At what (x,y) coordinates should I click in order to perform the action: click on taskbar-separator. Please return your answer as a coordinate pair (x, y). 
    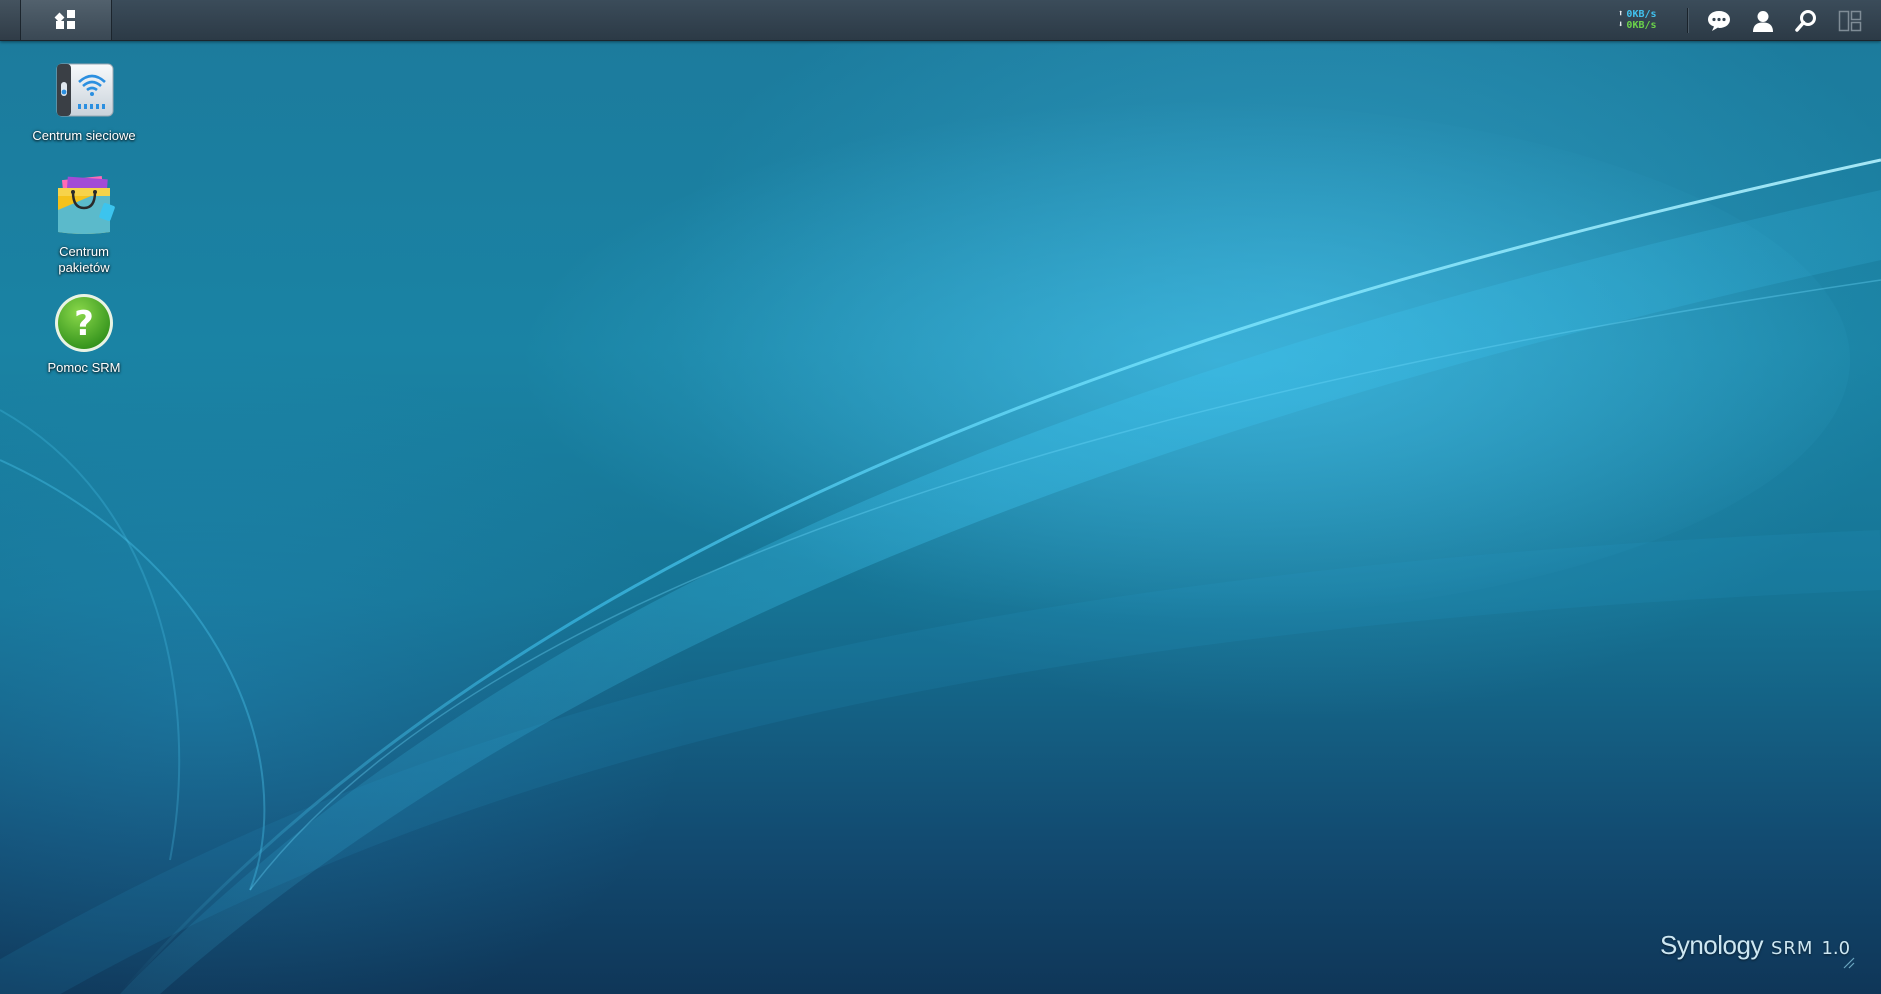
    Looking at the image, I should click on (1687, 20).